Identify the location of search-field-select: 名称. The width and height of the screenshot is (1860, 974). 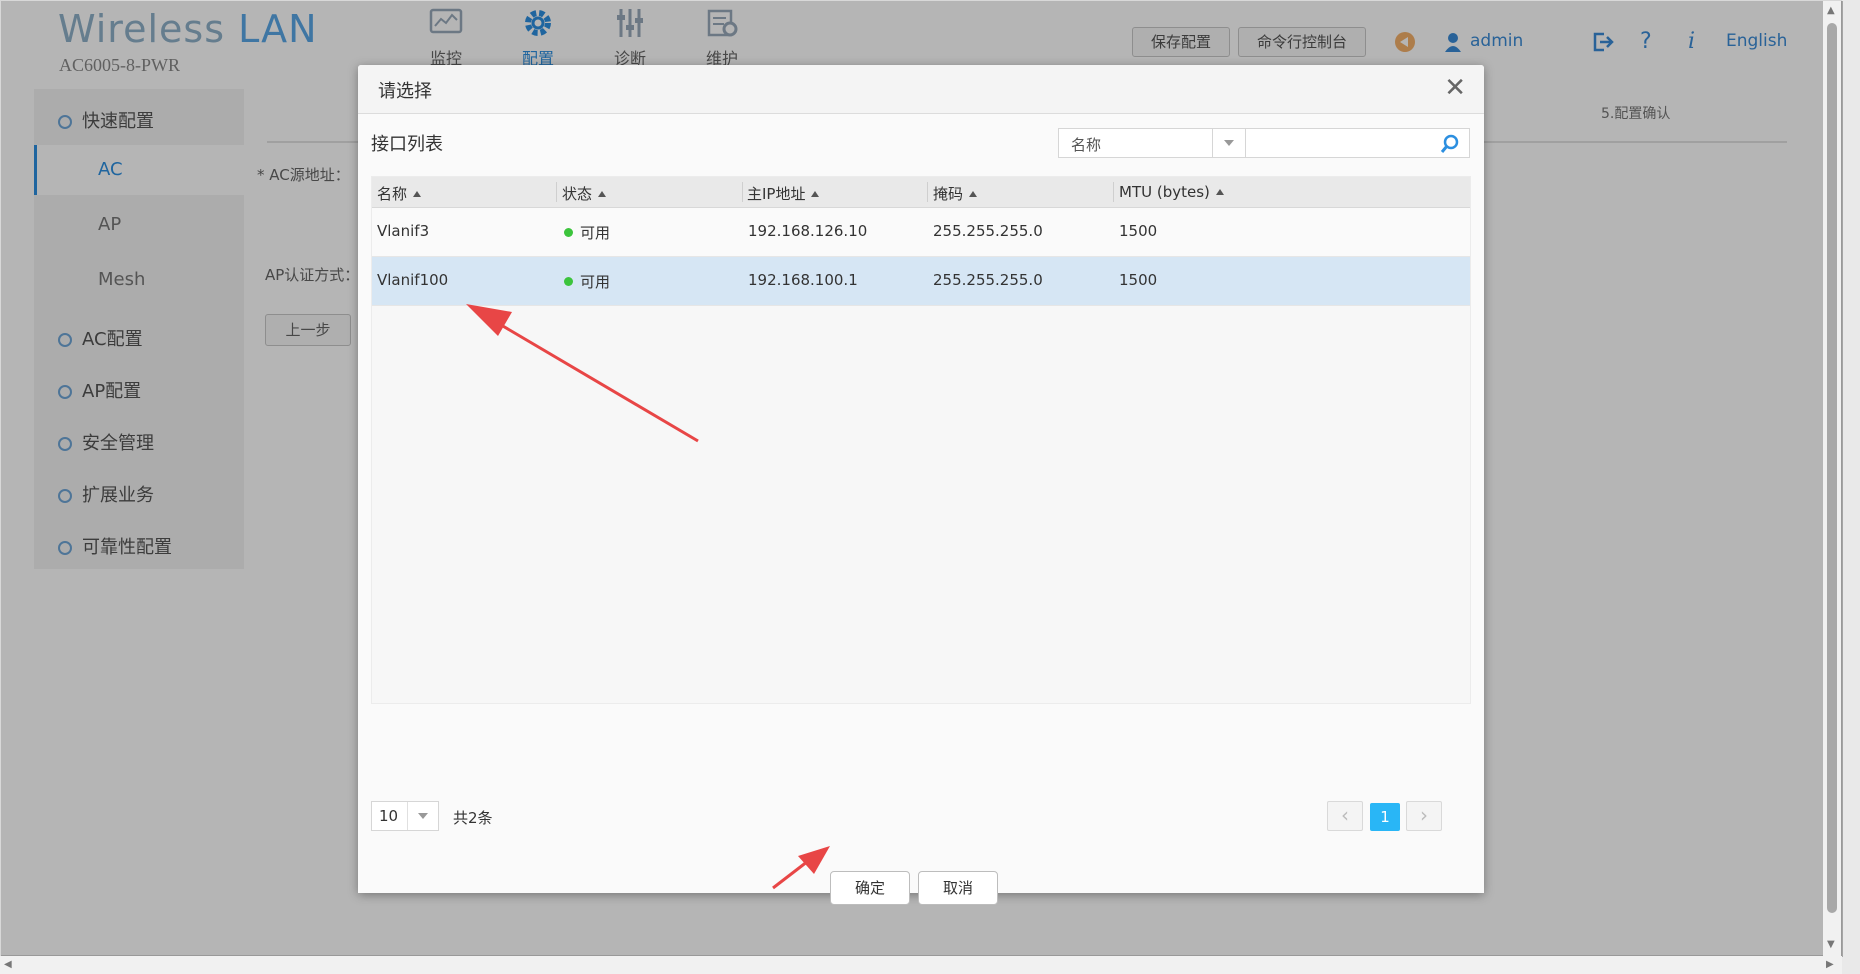
(1152, 143).